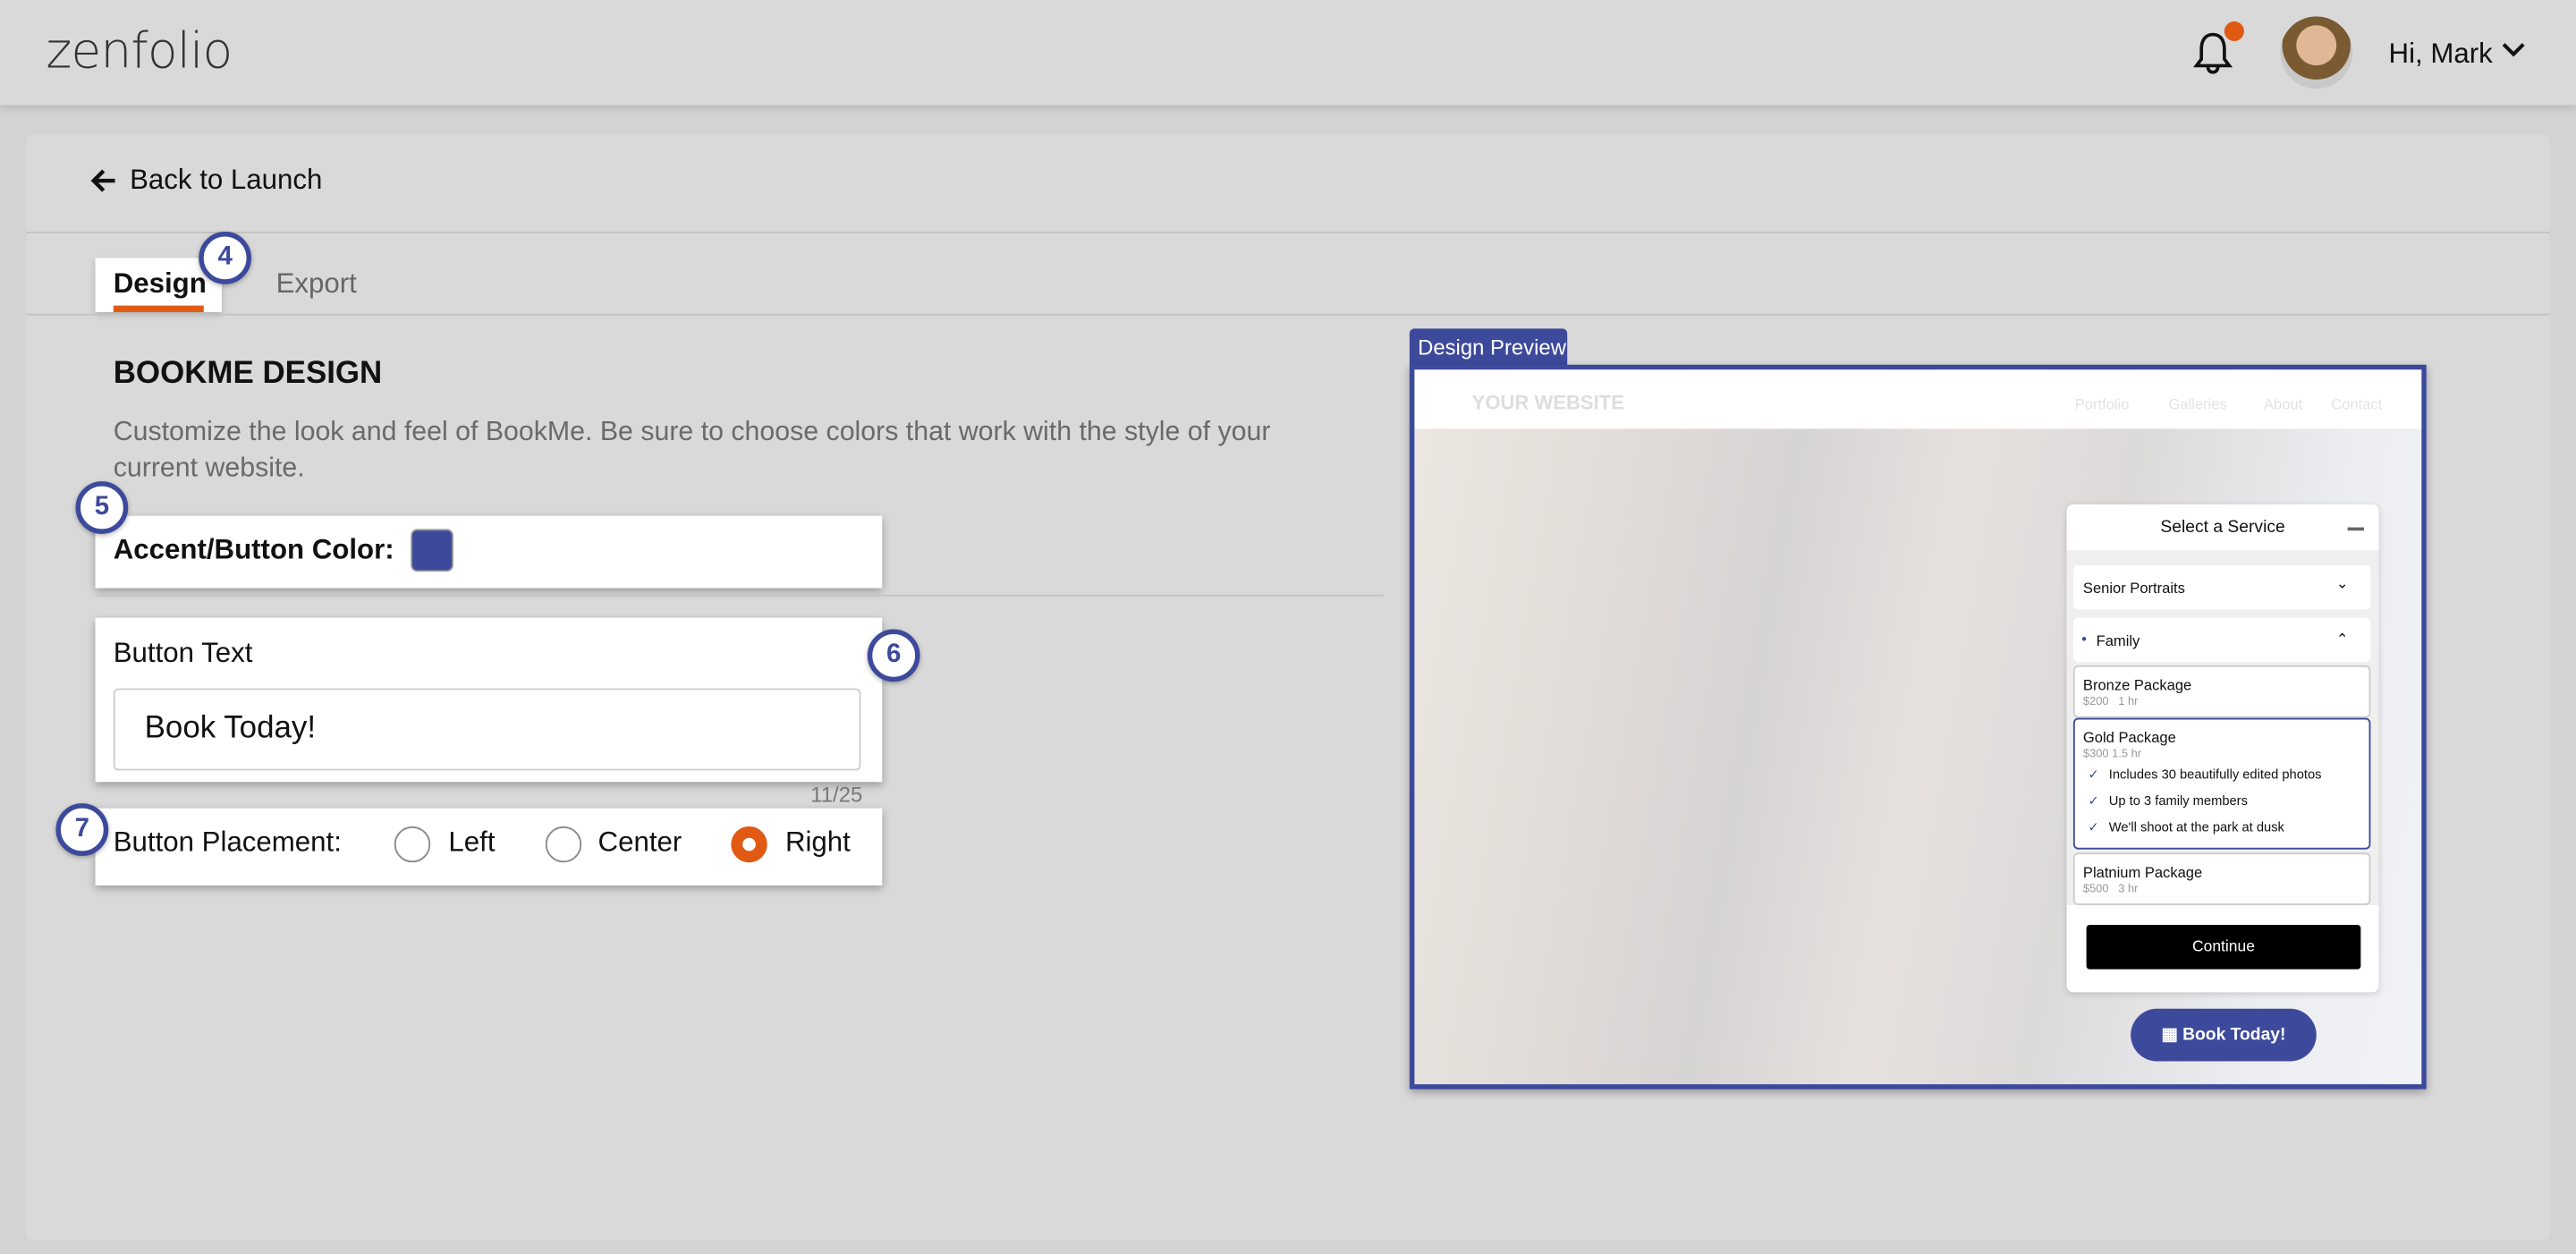 The image size is (2576, 1254). Describe the element at coordinates (2110, 702) in the screenshot. I see `package-meta: $200 1 hr` at that location.